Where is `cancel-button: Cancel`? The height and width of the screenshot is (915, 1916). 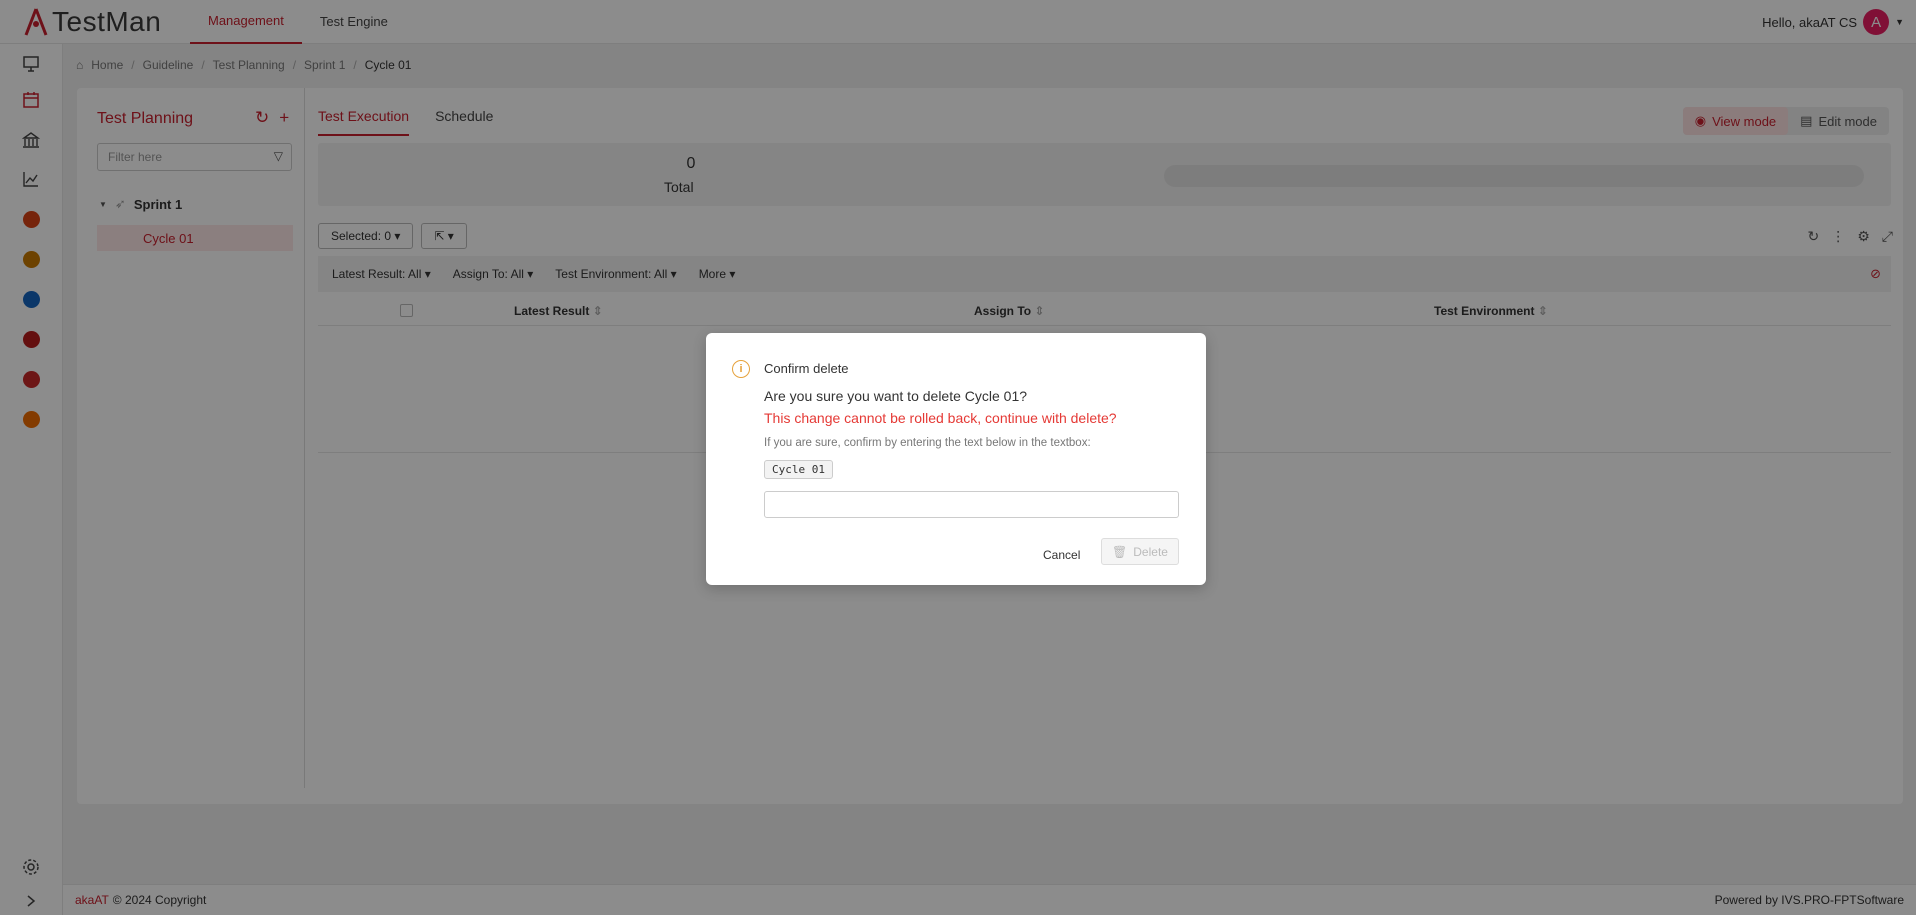
cancel-button: Cancel is located at coordinates (1061, 555).